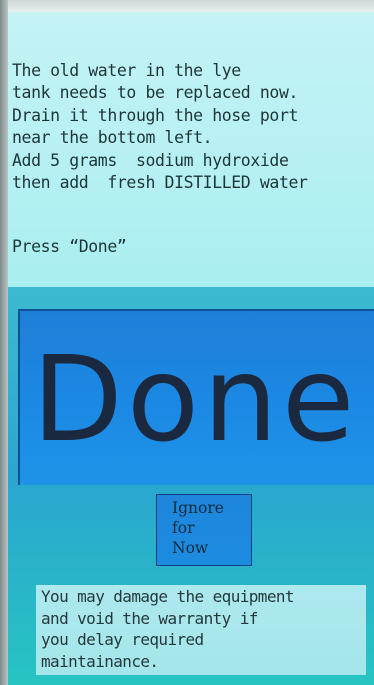  Describe the element at coordinates (155, 115) in the screenshot. I see `instruction-line: Drain it through the hose port` at that location.